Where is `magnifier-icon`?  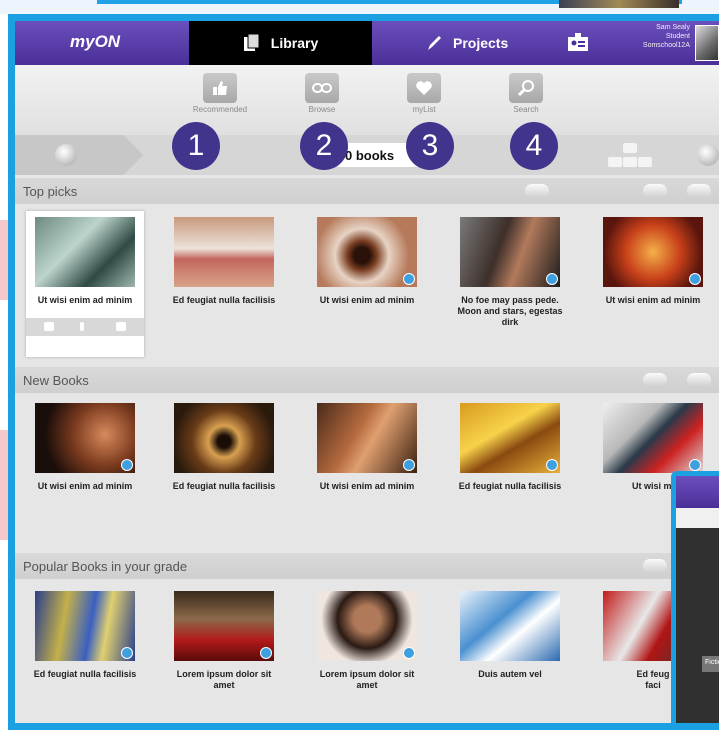 magnifier-icon is located at coordinates (525, 88).